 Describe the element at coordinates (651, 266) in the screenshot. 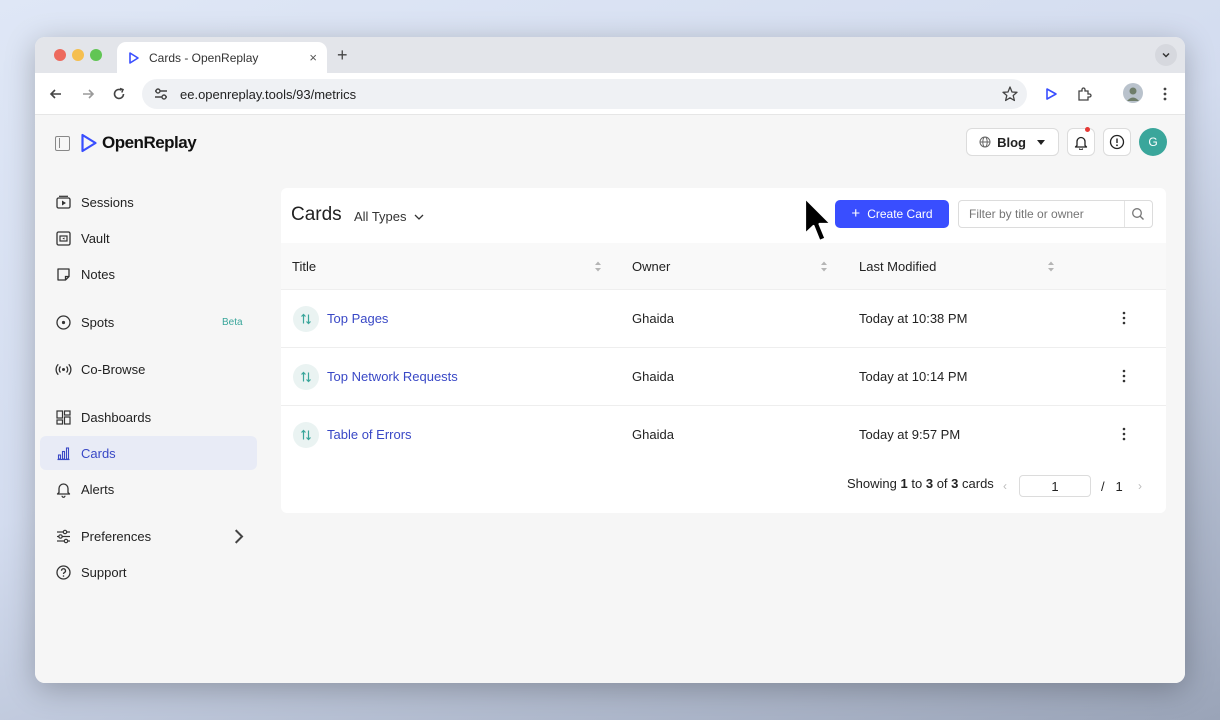

I see `column-header-owner: Owner` at that location.